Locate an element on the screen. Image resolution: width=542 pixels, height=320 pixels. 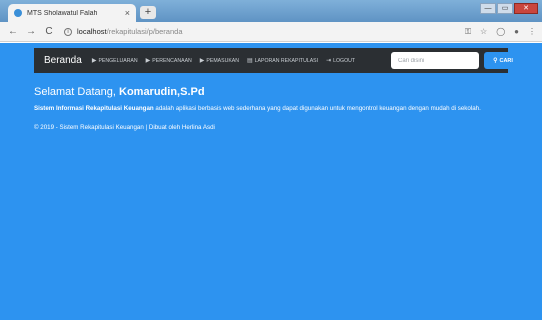
menu-icon: ⋮ is located at coordinates (532, 32).